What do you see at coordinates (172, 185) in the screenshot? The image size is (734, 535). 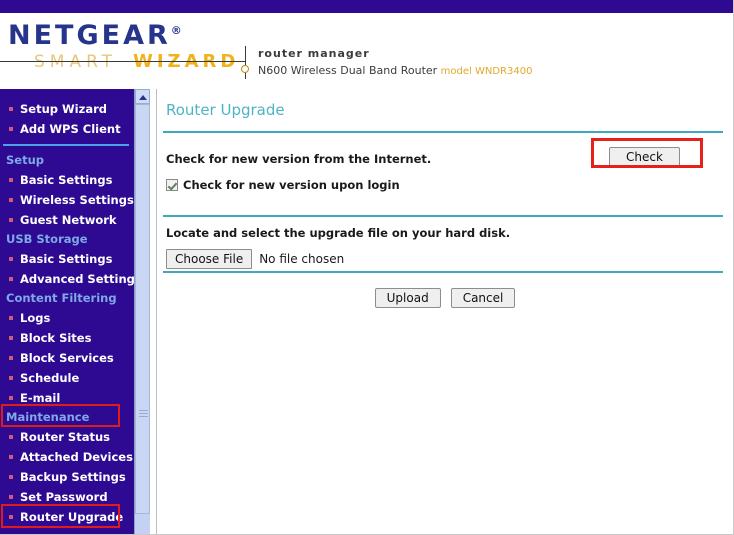 I see `check-on-login-checkbox` at bounding box center [172, 185].